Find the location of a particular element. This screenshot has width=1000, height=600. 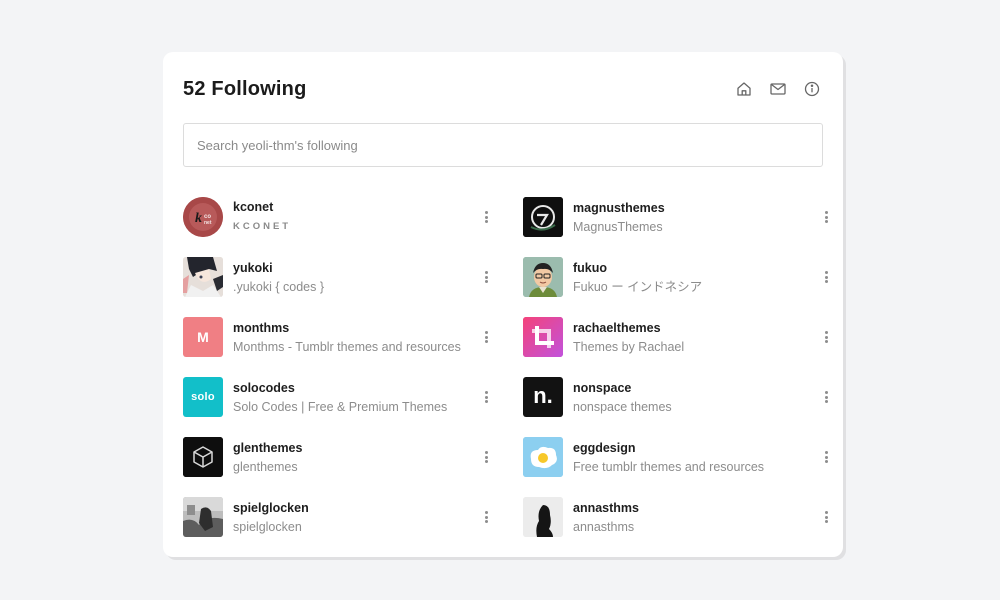

magnus-logo-icon is located at coordinates (543, 217).